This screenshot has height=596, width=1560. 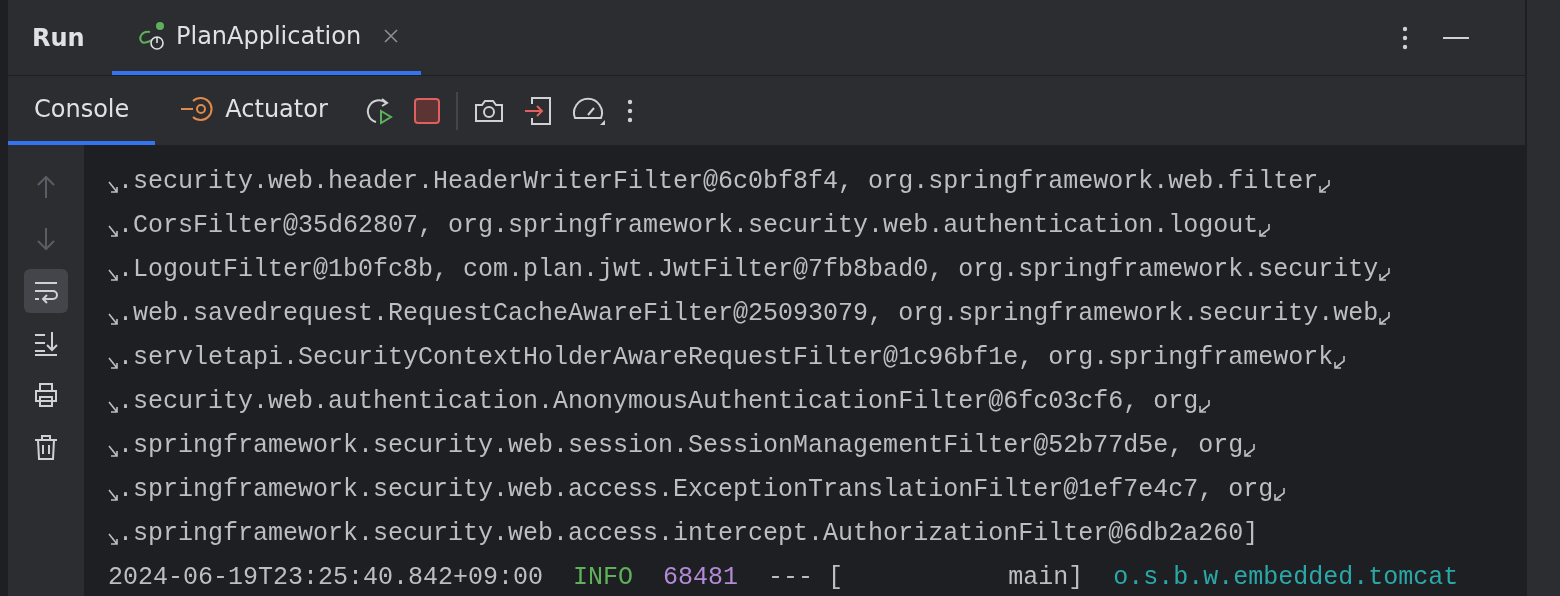 What do you see at coordinates (391, 35) in the screenshot?
I see `close-icon` at bounding box center [391, 35].